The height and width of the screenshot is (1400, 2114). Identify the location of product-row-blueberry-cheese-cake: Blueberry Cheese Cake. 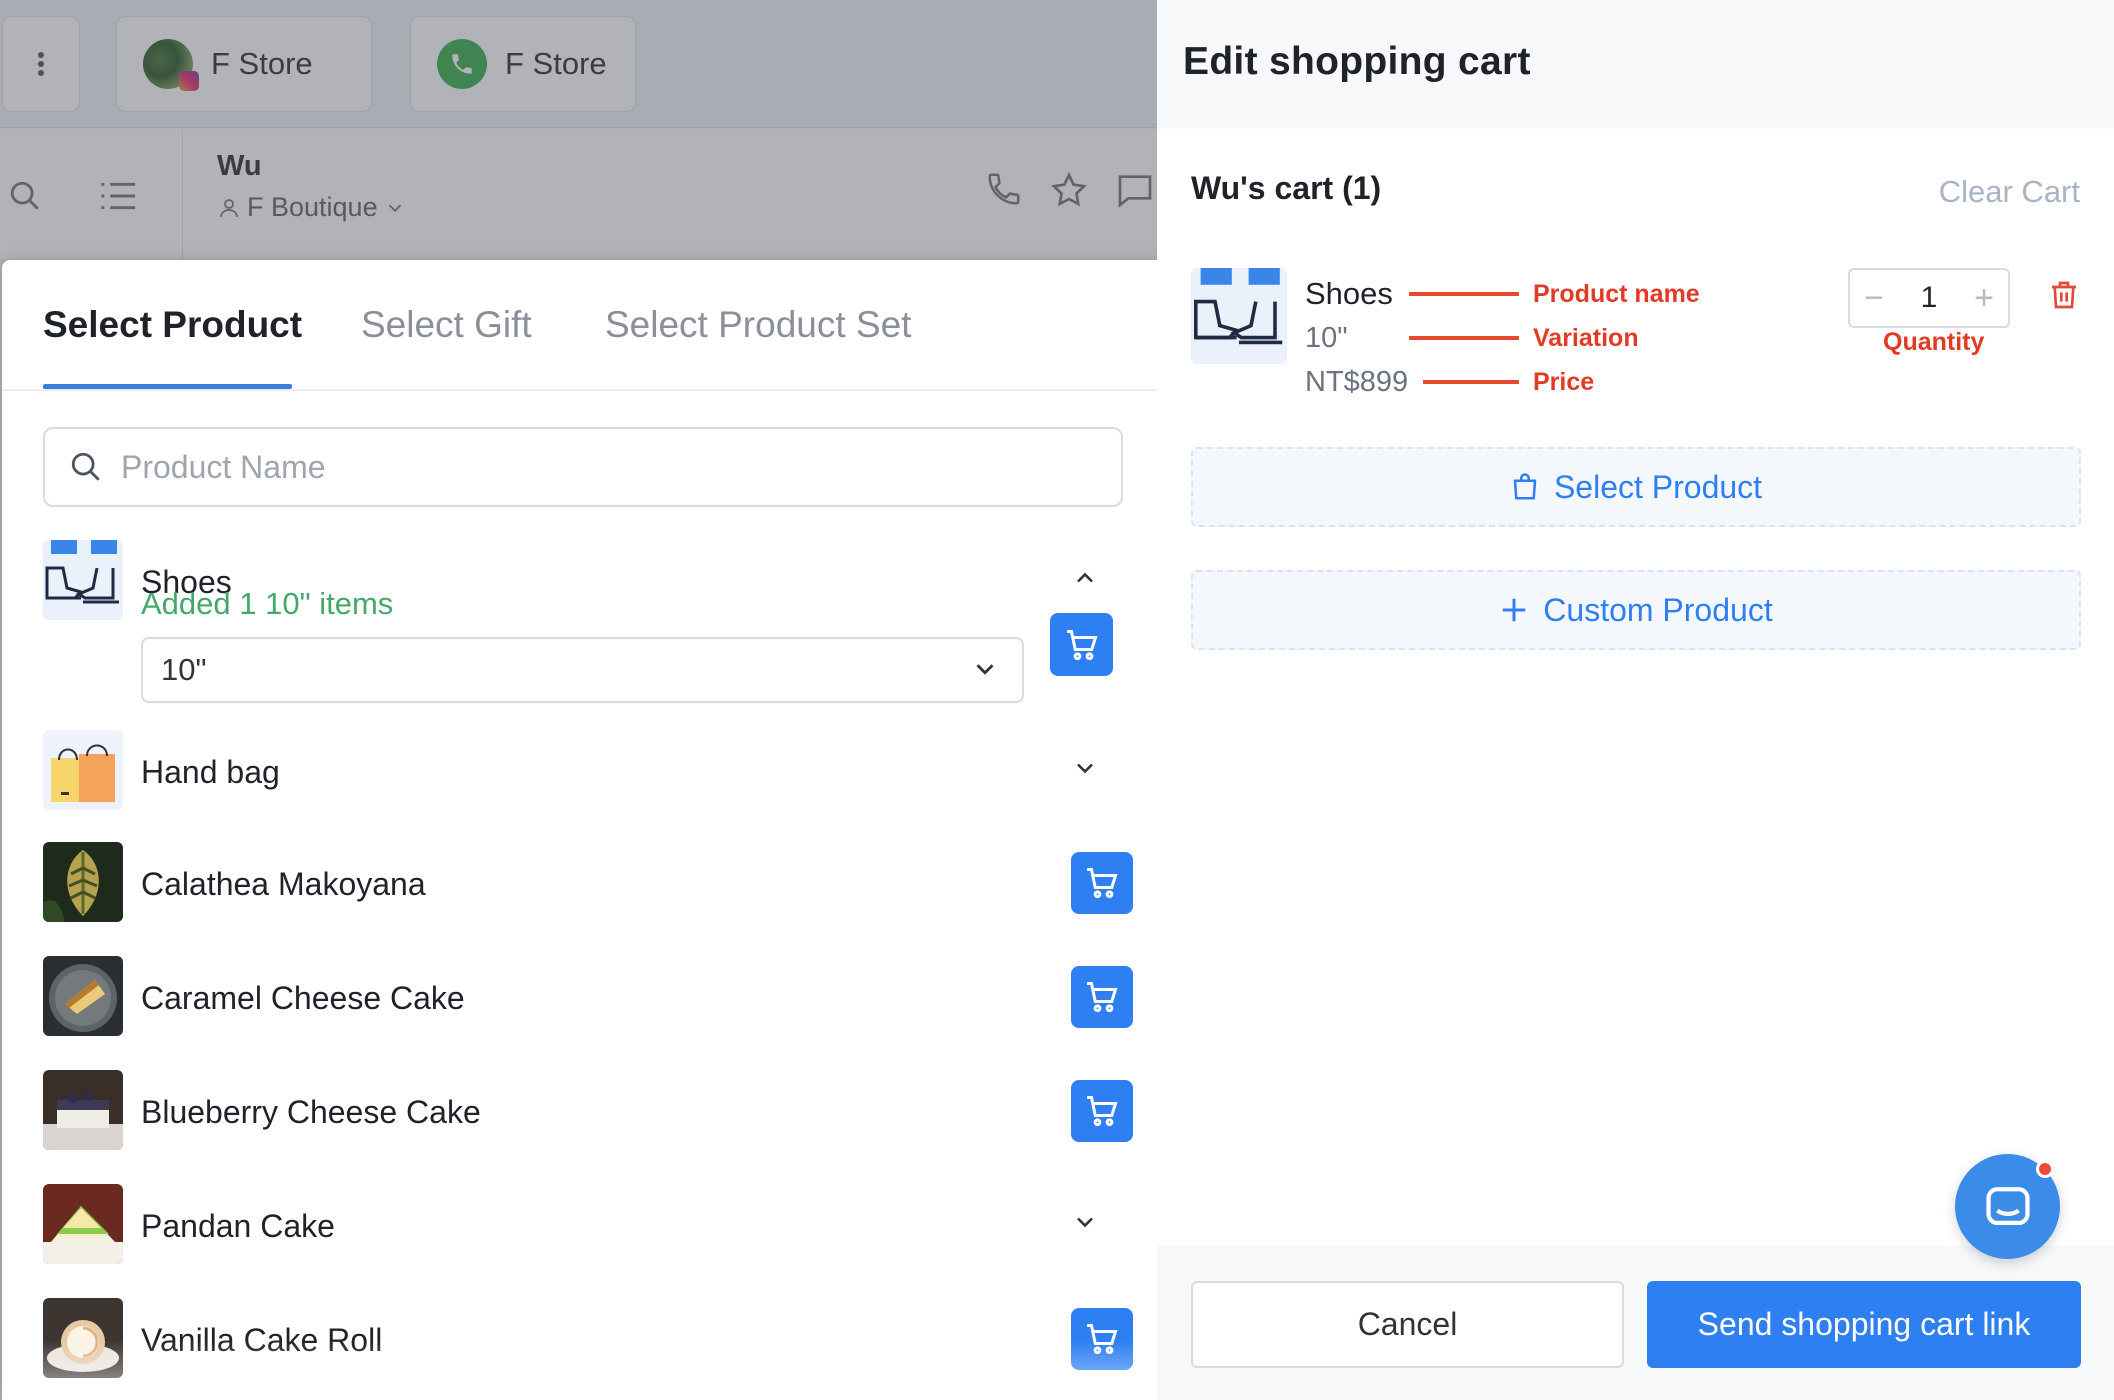
(588, 1111).